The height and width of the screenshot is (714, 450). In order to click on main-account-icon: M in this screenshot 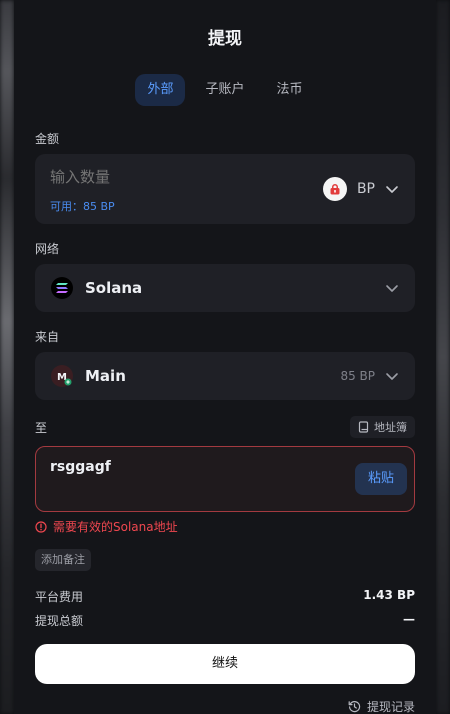, I will do `click(62, 376)`.